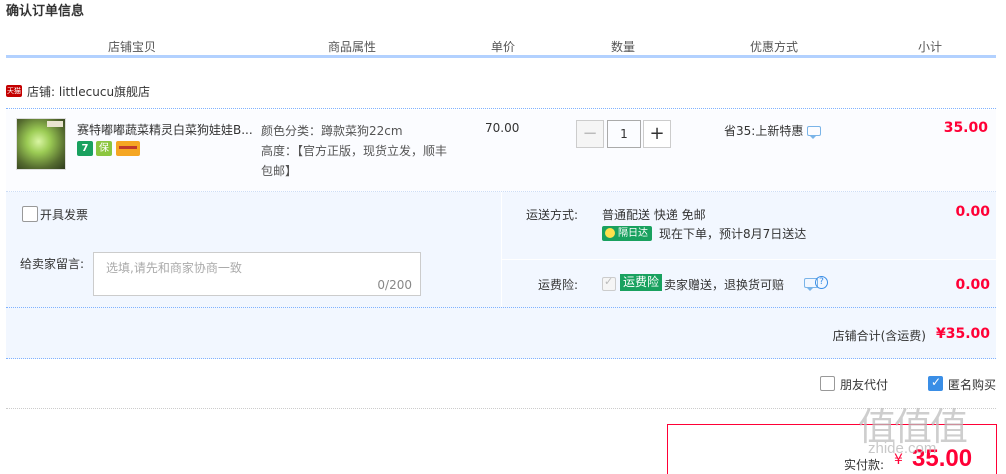  I want to click on insurance-checkbox, so click(609, 283).